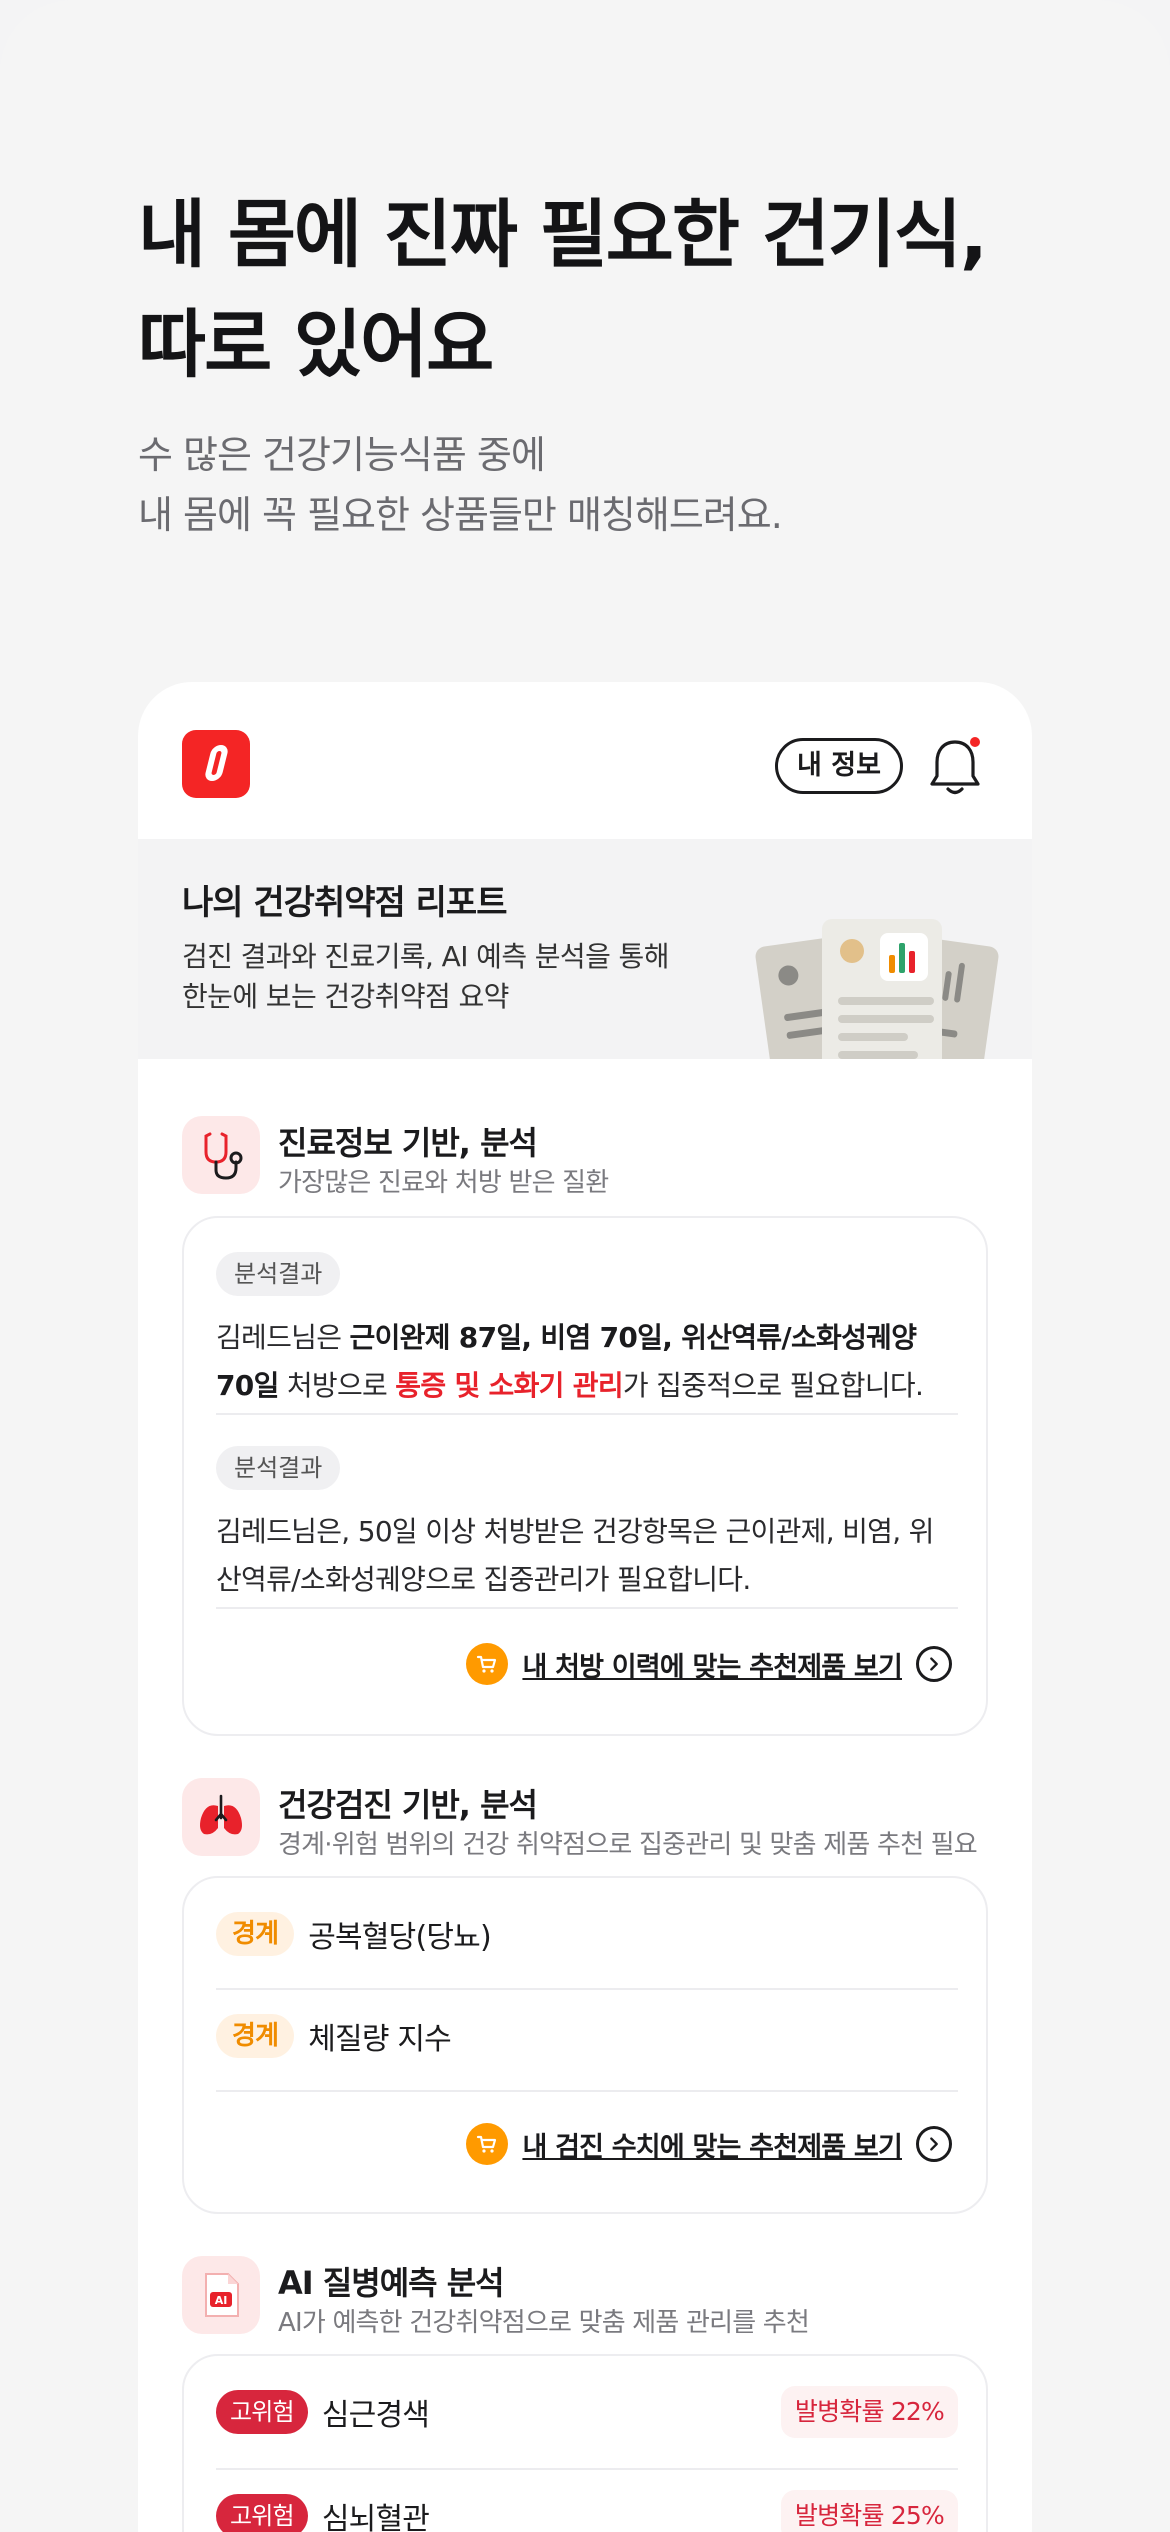 The height and width of the screenshot is (2532, 1170). I want to click on report-document-illustration, so click(877, 989).